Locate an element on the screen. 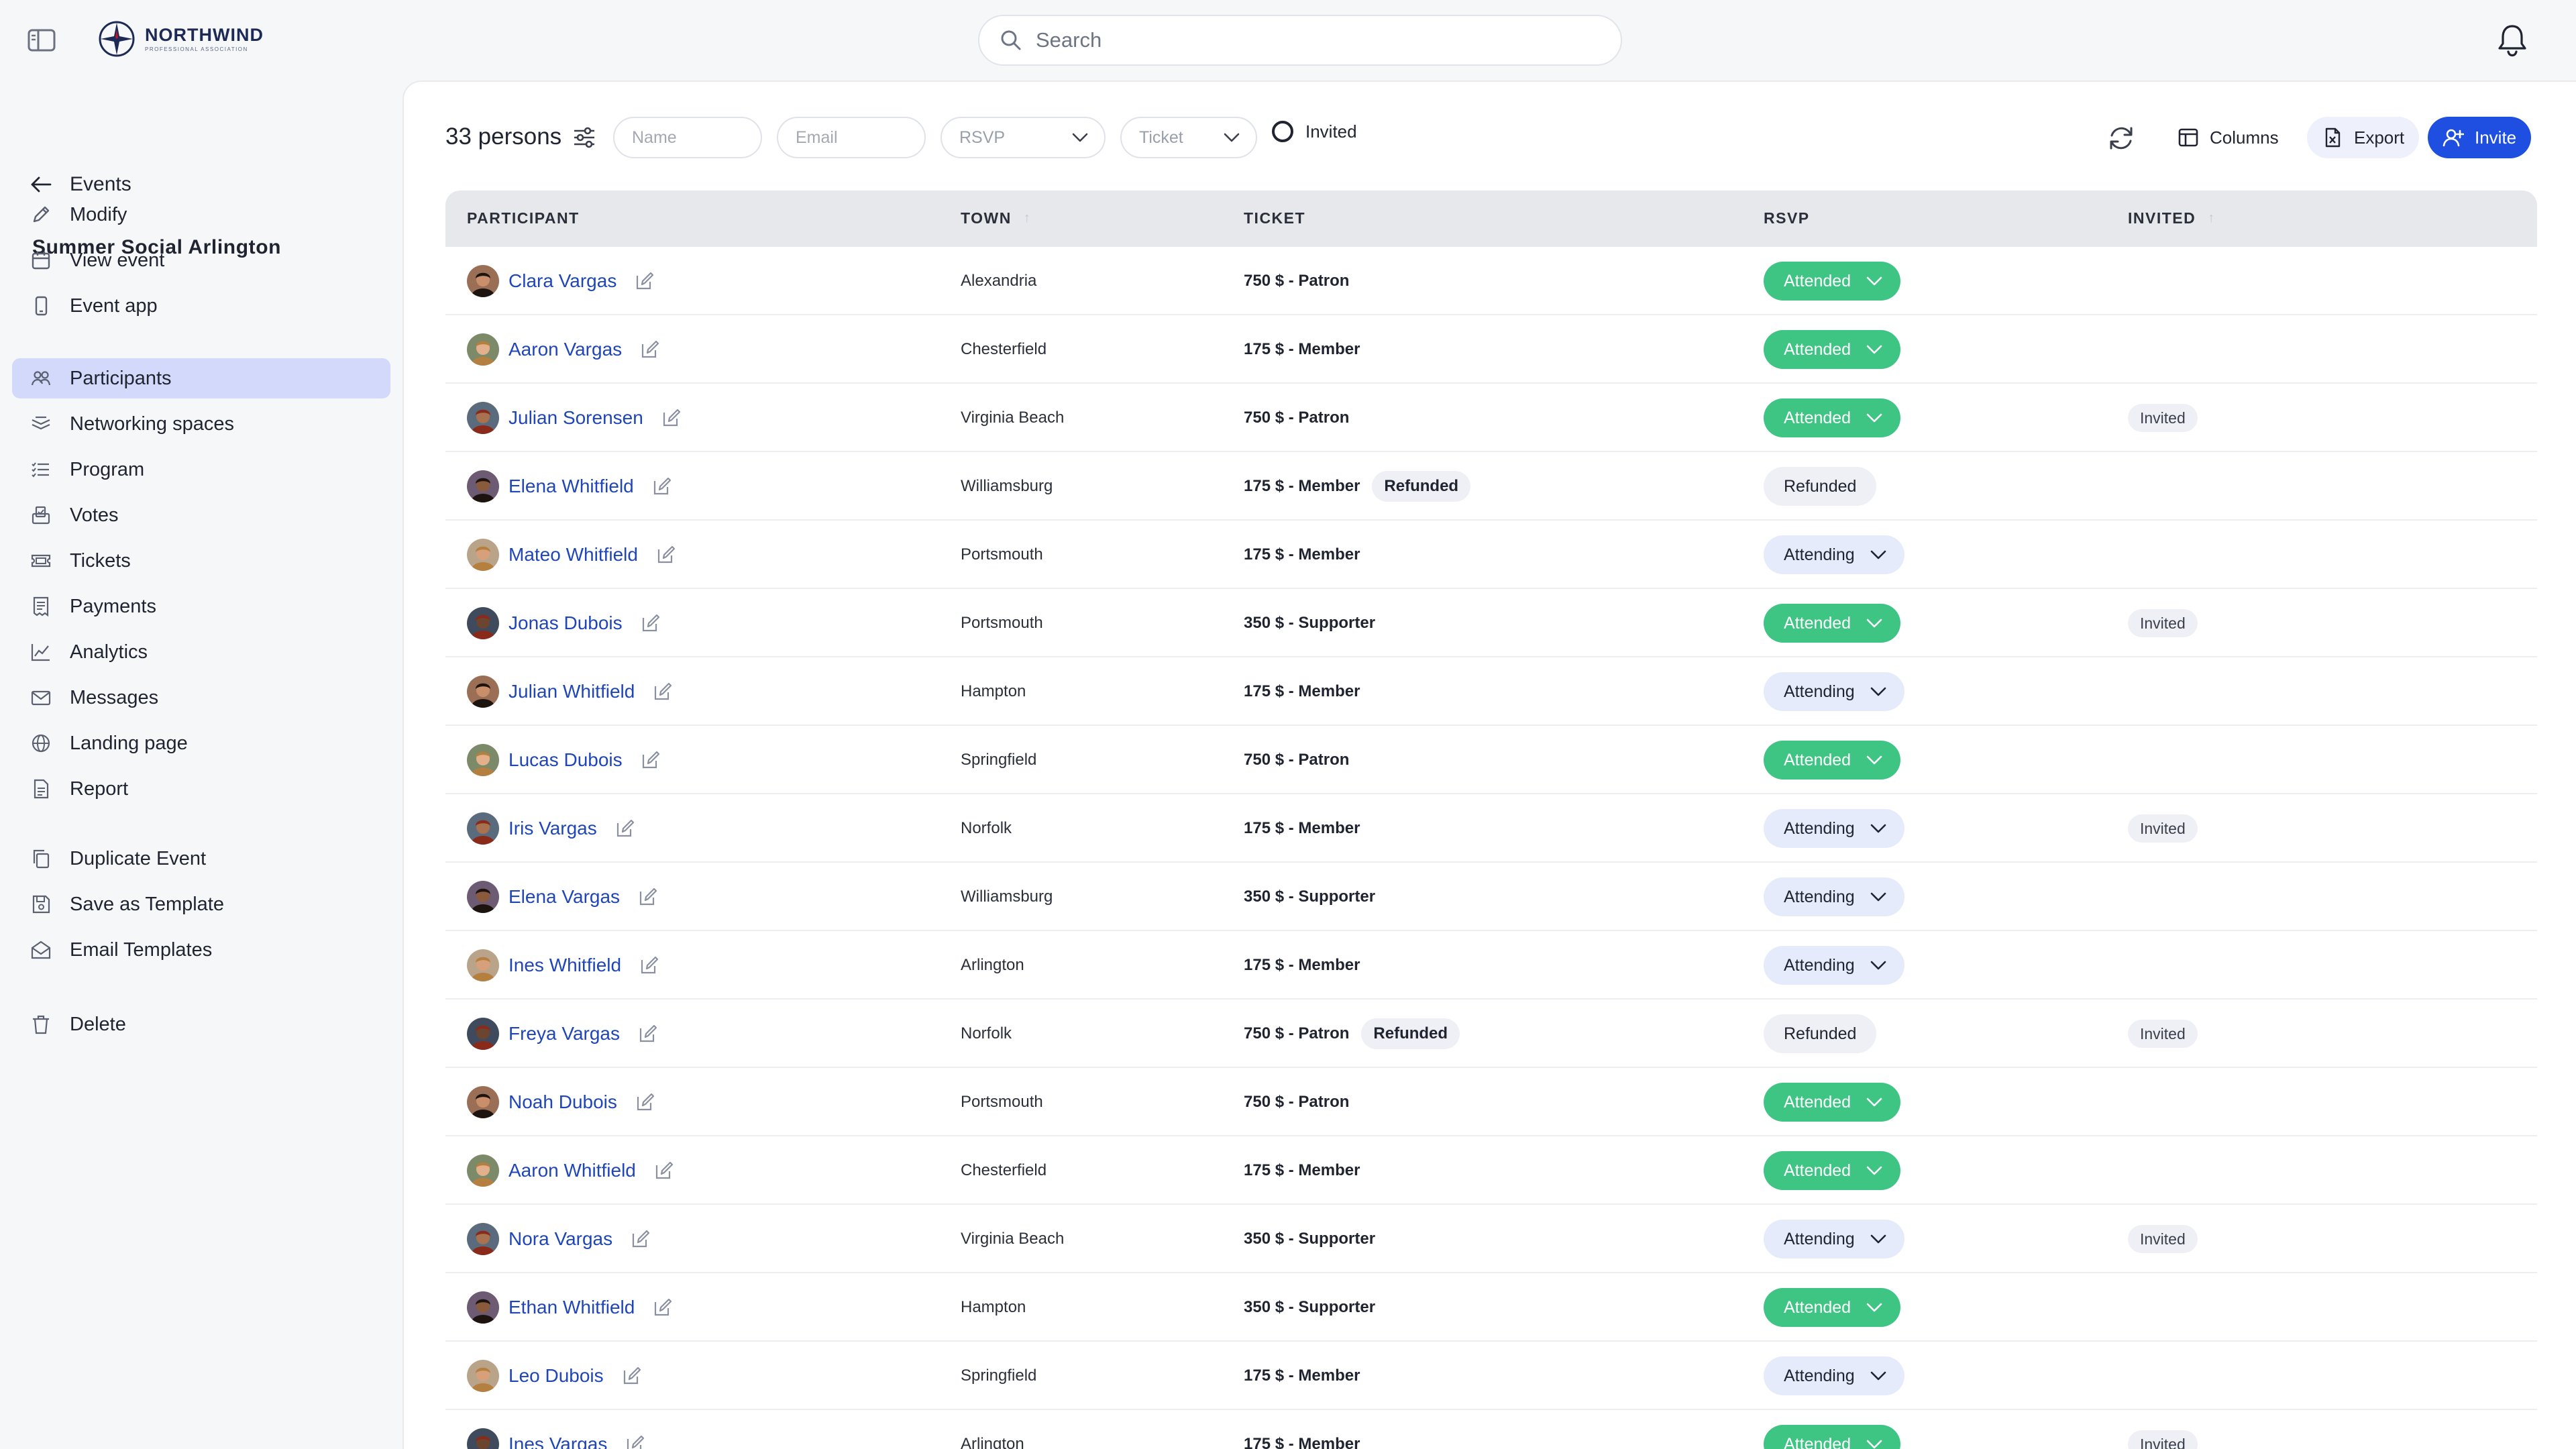 The image size is (2576, 1449). participant-name-link: Julian Sorensen is located at coordinates (575, 418).